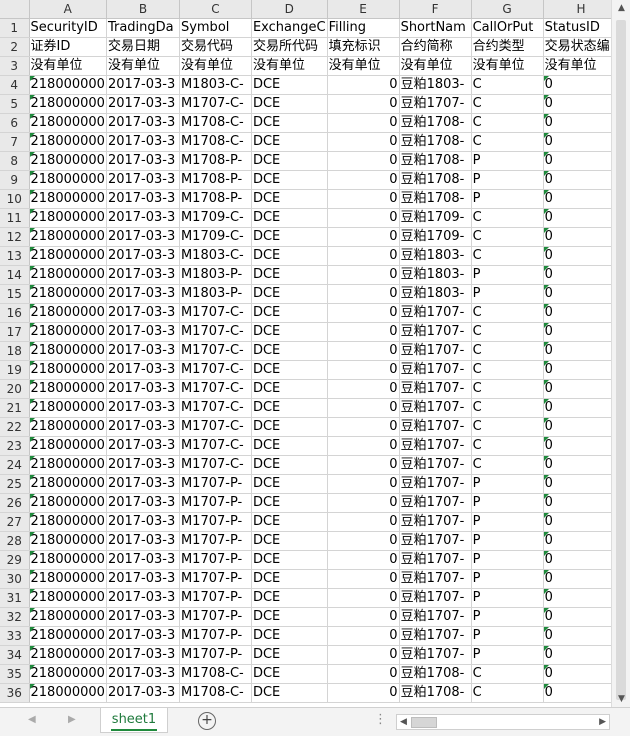  Describe the element at coordinates (435, 28) in the screenshot. I see `cell-f1: ShortNam` at that location.